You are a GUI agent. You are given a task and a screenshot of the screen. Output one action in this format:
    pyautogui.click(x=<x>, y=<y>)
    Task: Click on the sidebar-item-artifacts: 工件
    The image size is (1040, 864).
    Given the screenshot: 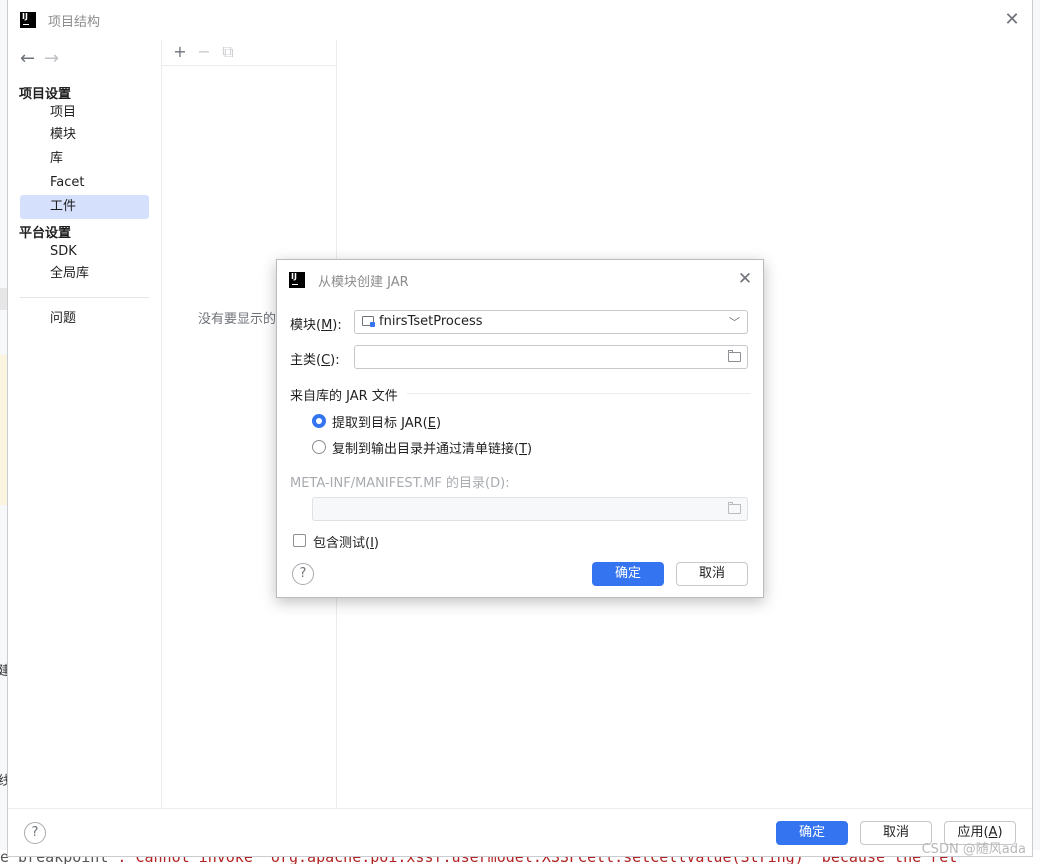 What is the action you would take?
    pyautogui.click(x=84, y=207)
    